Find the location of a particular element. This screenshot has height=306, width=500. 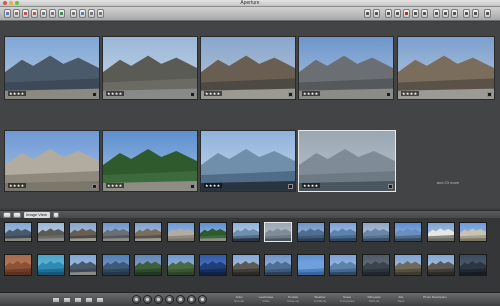

lower-rating-button is located at coordinates (169, 299).